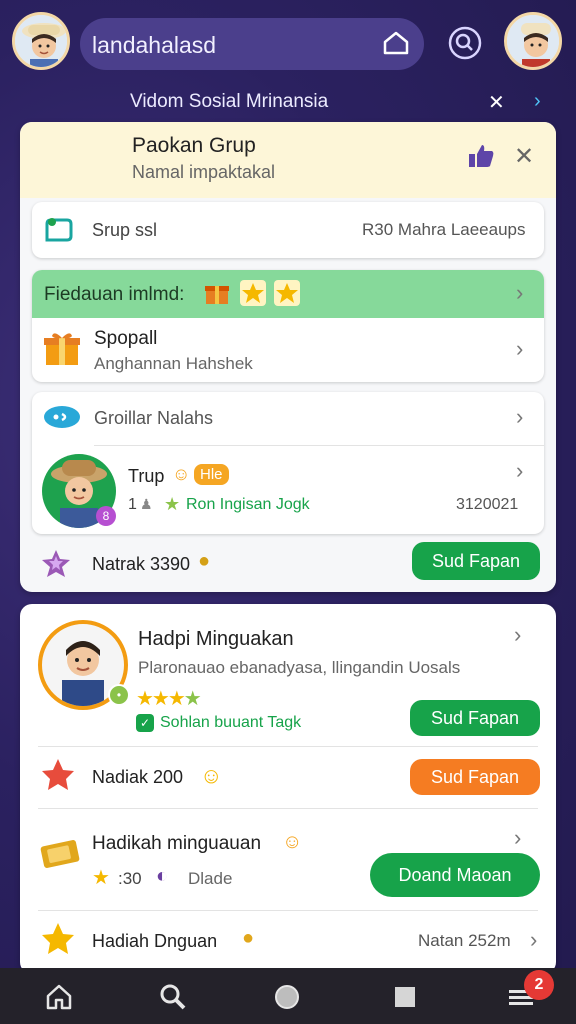 The image size is (576, 1024). What do you see at coordinates (288, 418) in the screenshot?
I see `grouper-row: Groillar Nalahs ›` at bounding box center [288, 418].